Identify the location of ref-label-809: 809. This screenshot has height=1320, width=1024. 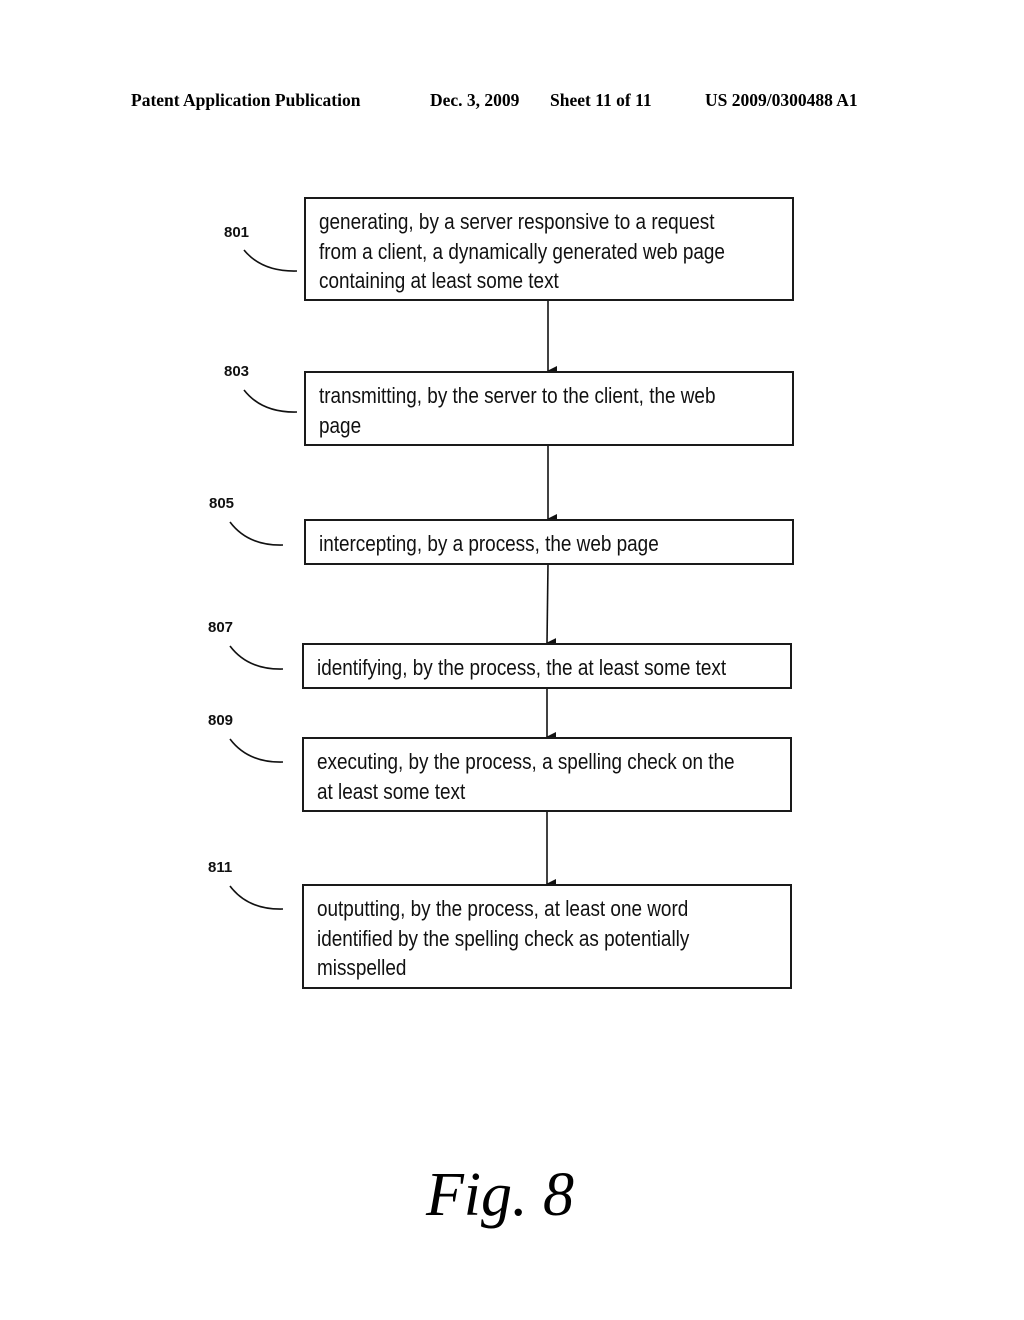
(221, 720).